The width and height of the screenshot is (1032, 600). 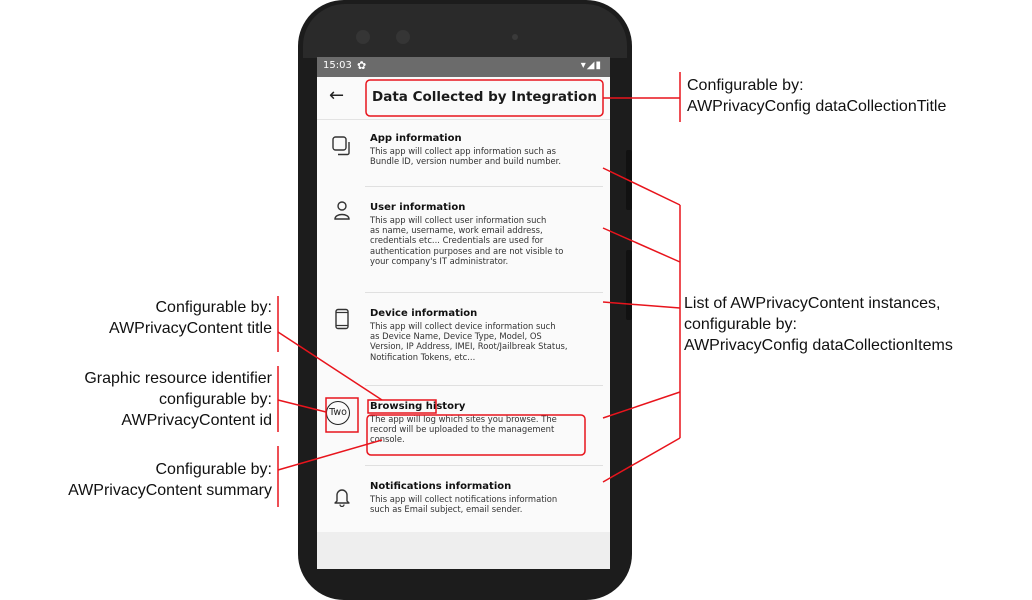 I want to click on content-summary-connector, so click(x=330, y=455).